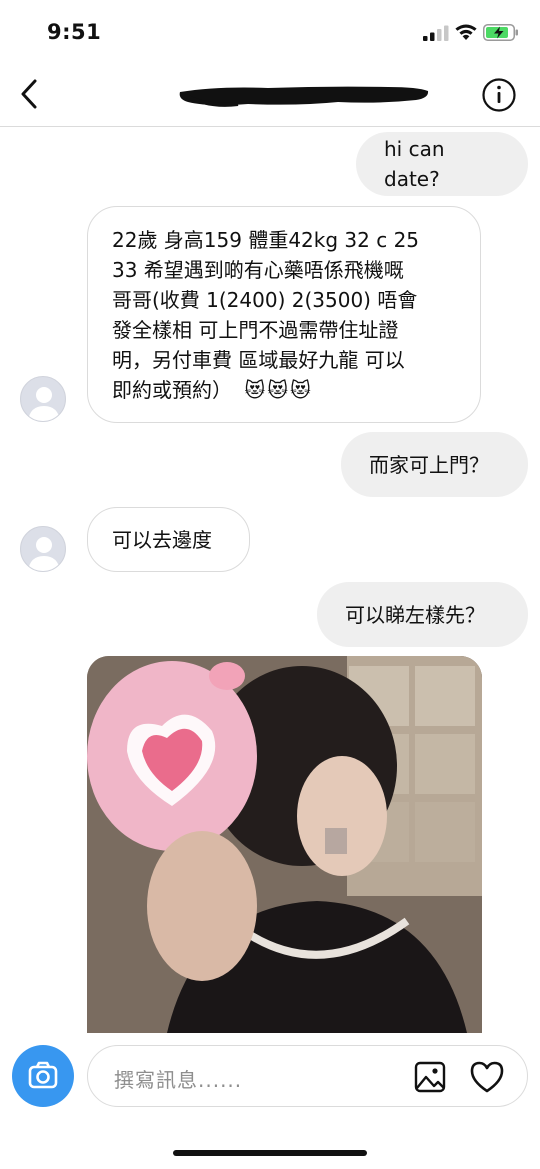 This screenshot has height=1169, width=540. I want to click on info-icon, so click(499, 95).